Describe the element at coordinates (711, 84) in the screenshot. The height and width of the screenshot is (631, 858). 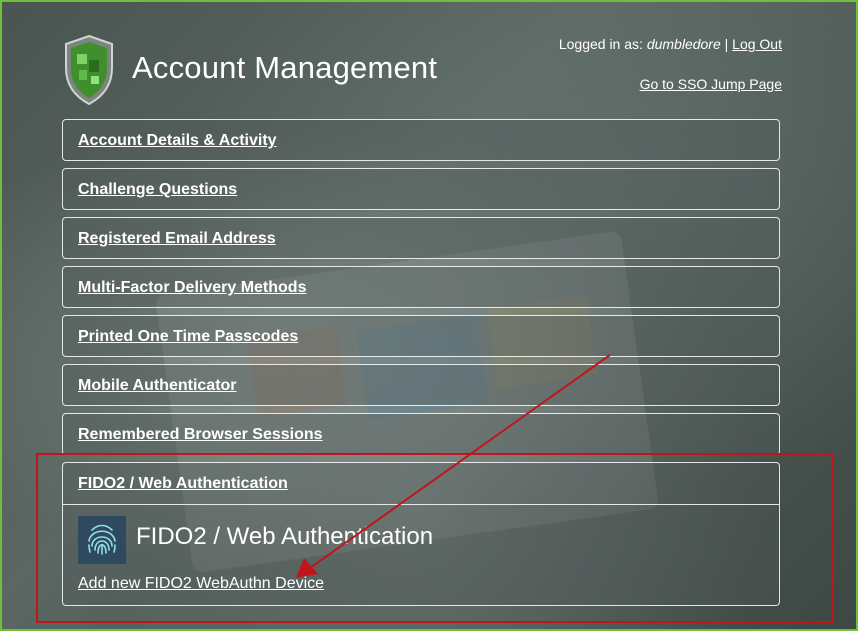
I see `sso-jump-link: Go to SSO Jump Page` at that location.